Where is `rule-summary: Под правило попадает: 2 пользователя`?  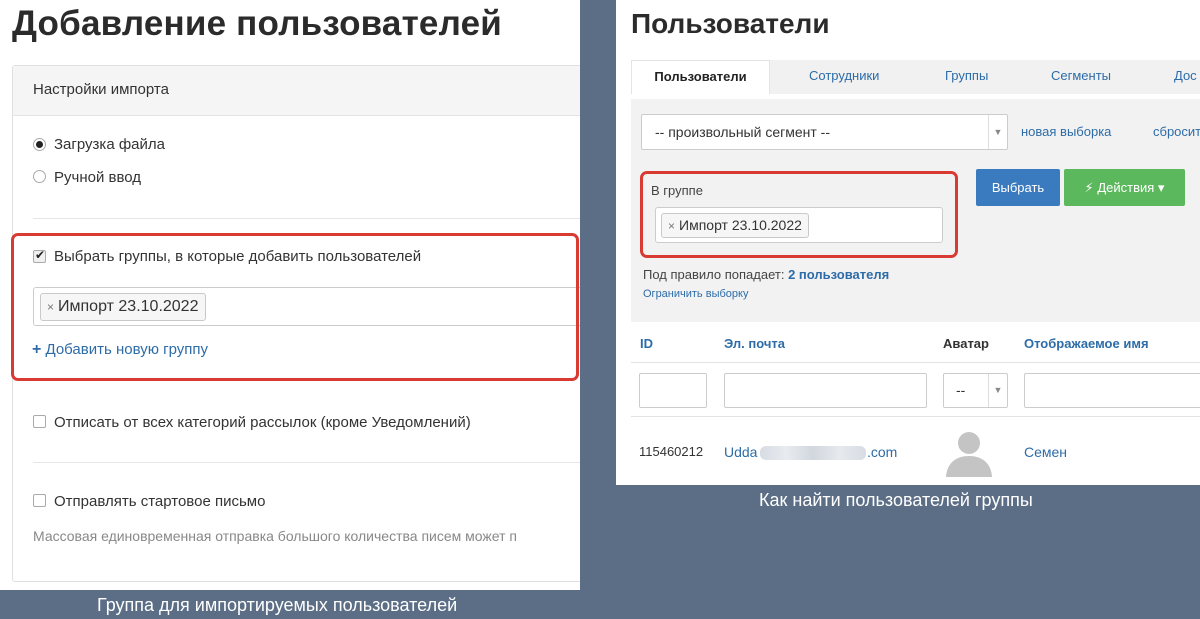
rule-summary: Под правило попадает: 2 пользователя is located at coordinates (766, 274).